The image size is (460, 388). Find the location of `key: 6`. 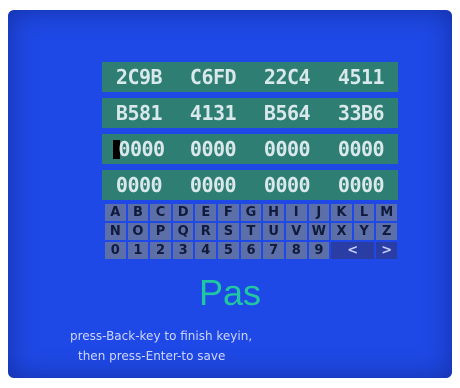

key: 6 is located at coordinates (251, 250).